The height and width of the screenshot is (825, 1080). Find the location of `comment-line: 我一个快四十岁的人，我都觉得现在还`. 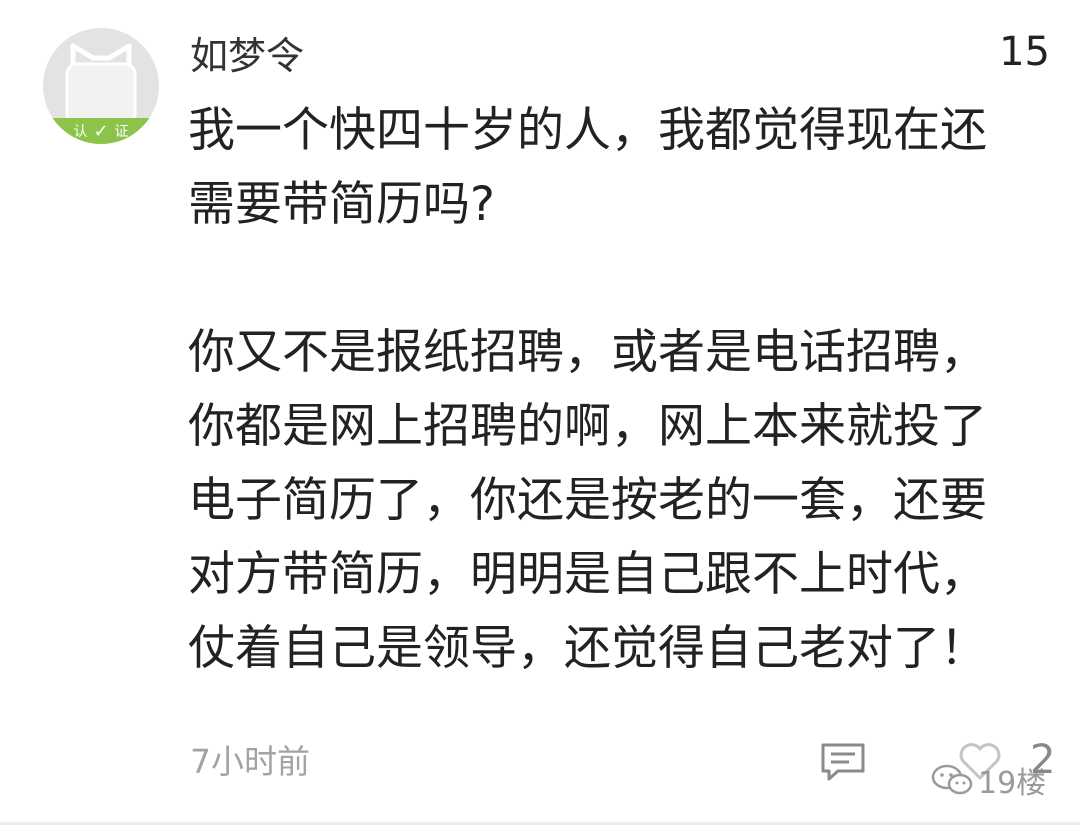

comment-line: 我一个快四十岁的人，我都觉得现在还 is located at coordinates (587, 130).